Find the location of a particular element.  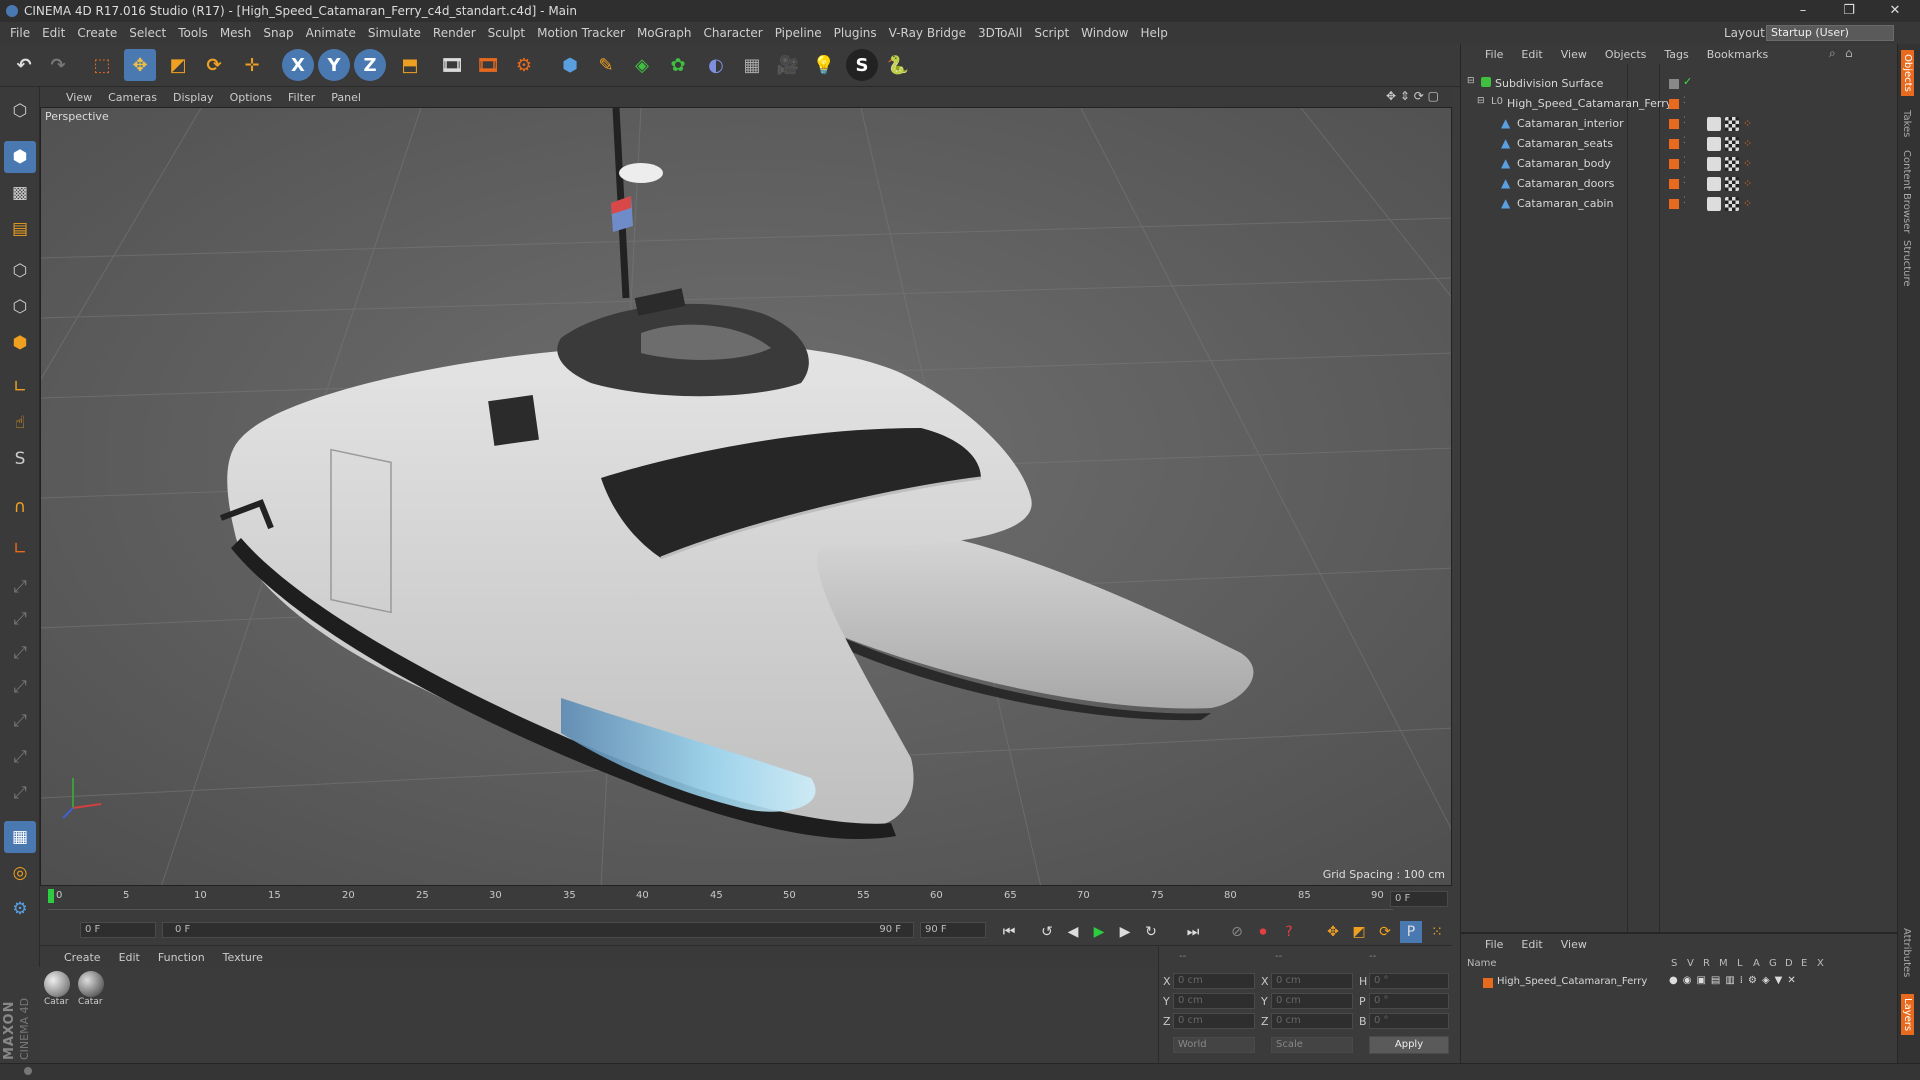

edges-mode-icon: ⬡ is located at coordinates (20, 307).